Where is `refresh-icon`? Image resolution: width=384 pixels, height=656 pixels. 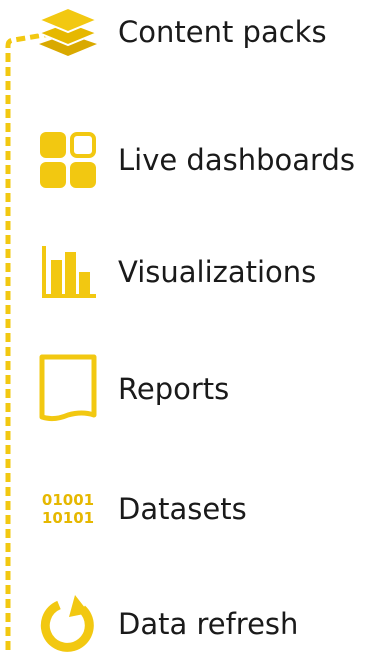 refresh-icon is located at coordinates (68, 624).